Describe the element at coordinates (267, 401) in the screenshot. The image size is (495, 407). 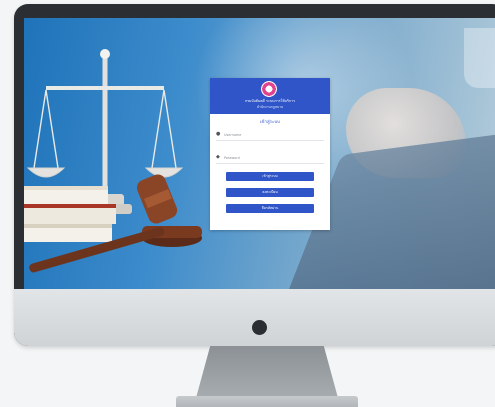
I see `monitor-base` at that location.